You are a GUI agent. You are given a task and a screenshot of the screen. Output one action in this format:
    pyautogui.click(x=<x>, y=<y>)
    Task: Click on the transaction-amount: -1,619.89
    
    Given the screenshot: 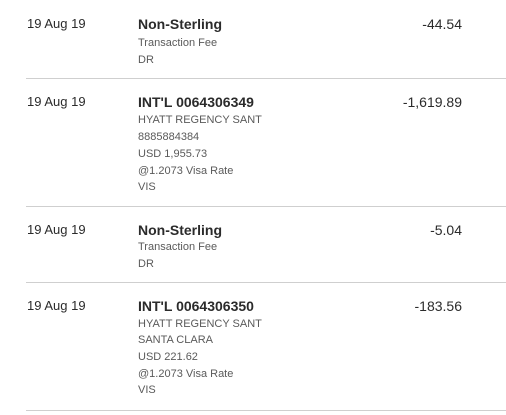 What is the action you would take?
    pyautogui.click(x=432, y=102)
    